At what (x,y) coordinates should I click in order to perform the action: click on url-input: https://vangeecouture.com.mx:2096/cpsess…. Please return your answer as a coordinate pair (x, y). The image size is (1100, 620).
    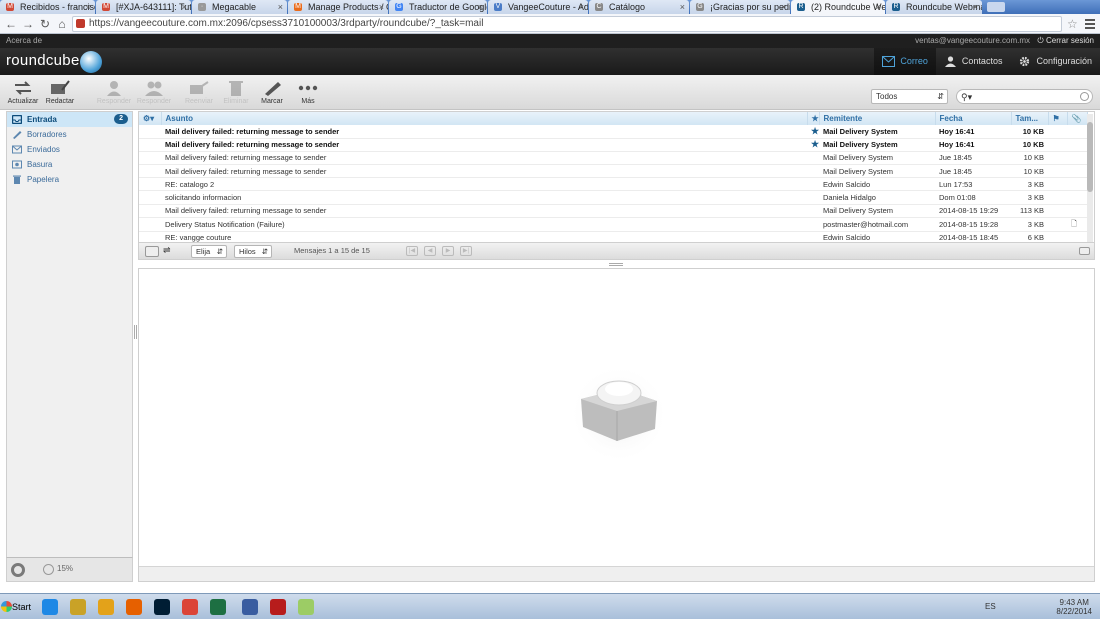
    Looking at the image, I should click on (567, 24).